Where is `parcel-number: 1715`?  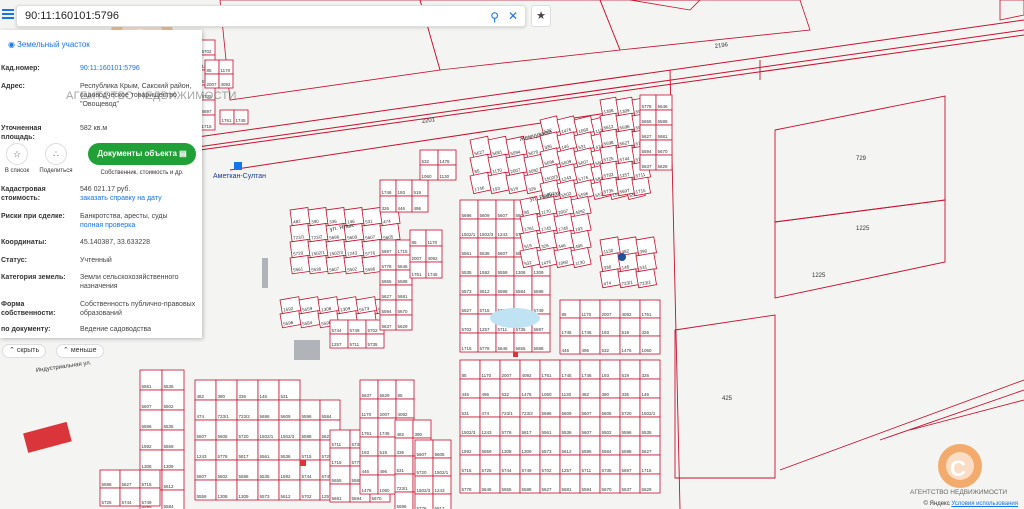
parcel-number: 1715 is located at coordinates (403, 251).